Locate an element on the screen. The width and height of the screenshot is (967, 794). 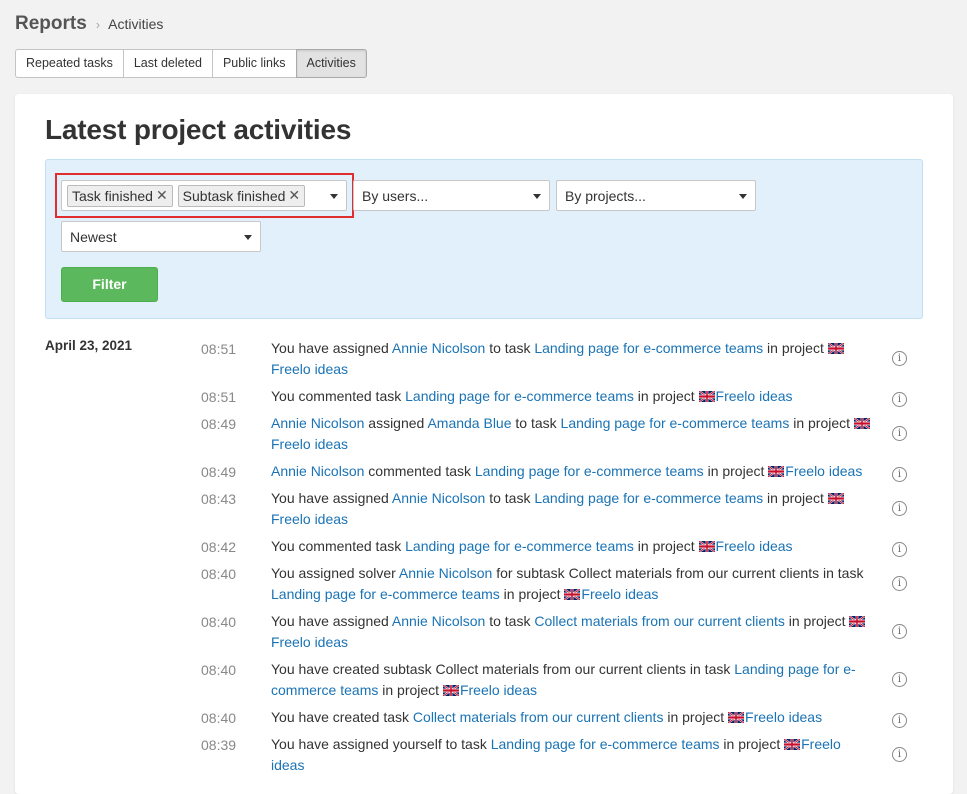
sort-select-value: Newest is located at coordinates (93, 236).